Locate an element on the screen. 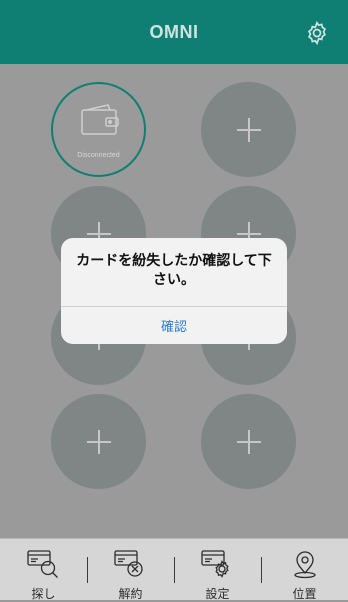 This screenshot has width=348, height=602. tab-settings: 設定 is located at coordinates (217, 570).